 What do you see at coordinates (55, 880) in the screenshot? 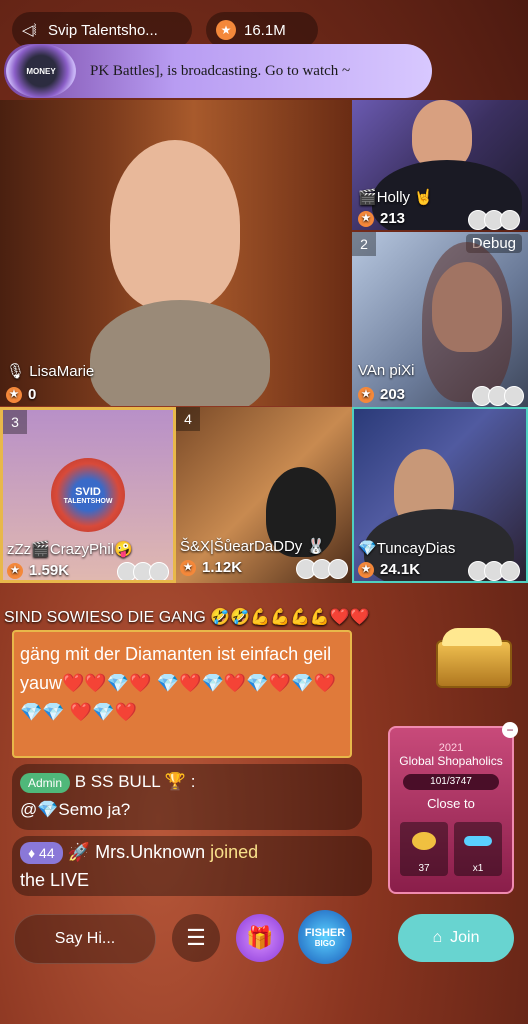
I see `join-text-live: the LIVE` at bounding box center [55, 880].